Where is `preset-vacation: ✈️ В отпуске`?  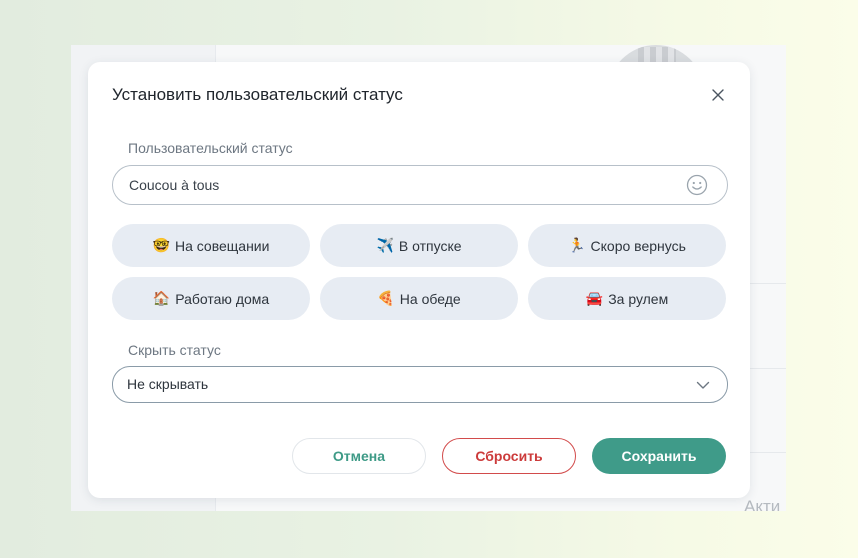
preset-vacation: ✈️ В отпуске is located at coordinates (419, 245).